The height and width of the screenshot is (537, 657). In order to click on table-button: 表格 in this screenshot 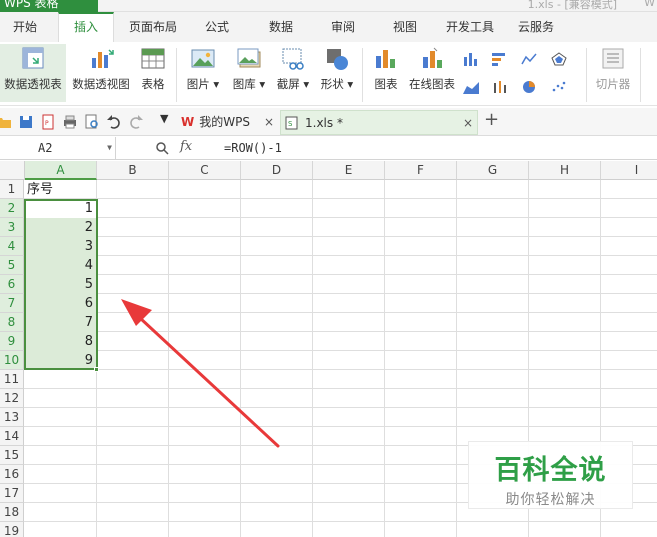, I will do `click(153, 68)`.